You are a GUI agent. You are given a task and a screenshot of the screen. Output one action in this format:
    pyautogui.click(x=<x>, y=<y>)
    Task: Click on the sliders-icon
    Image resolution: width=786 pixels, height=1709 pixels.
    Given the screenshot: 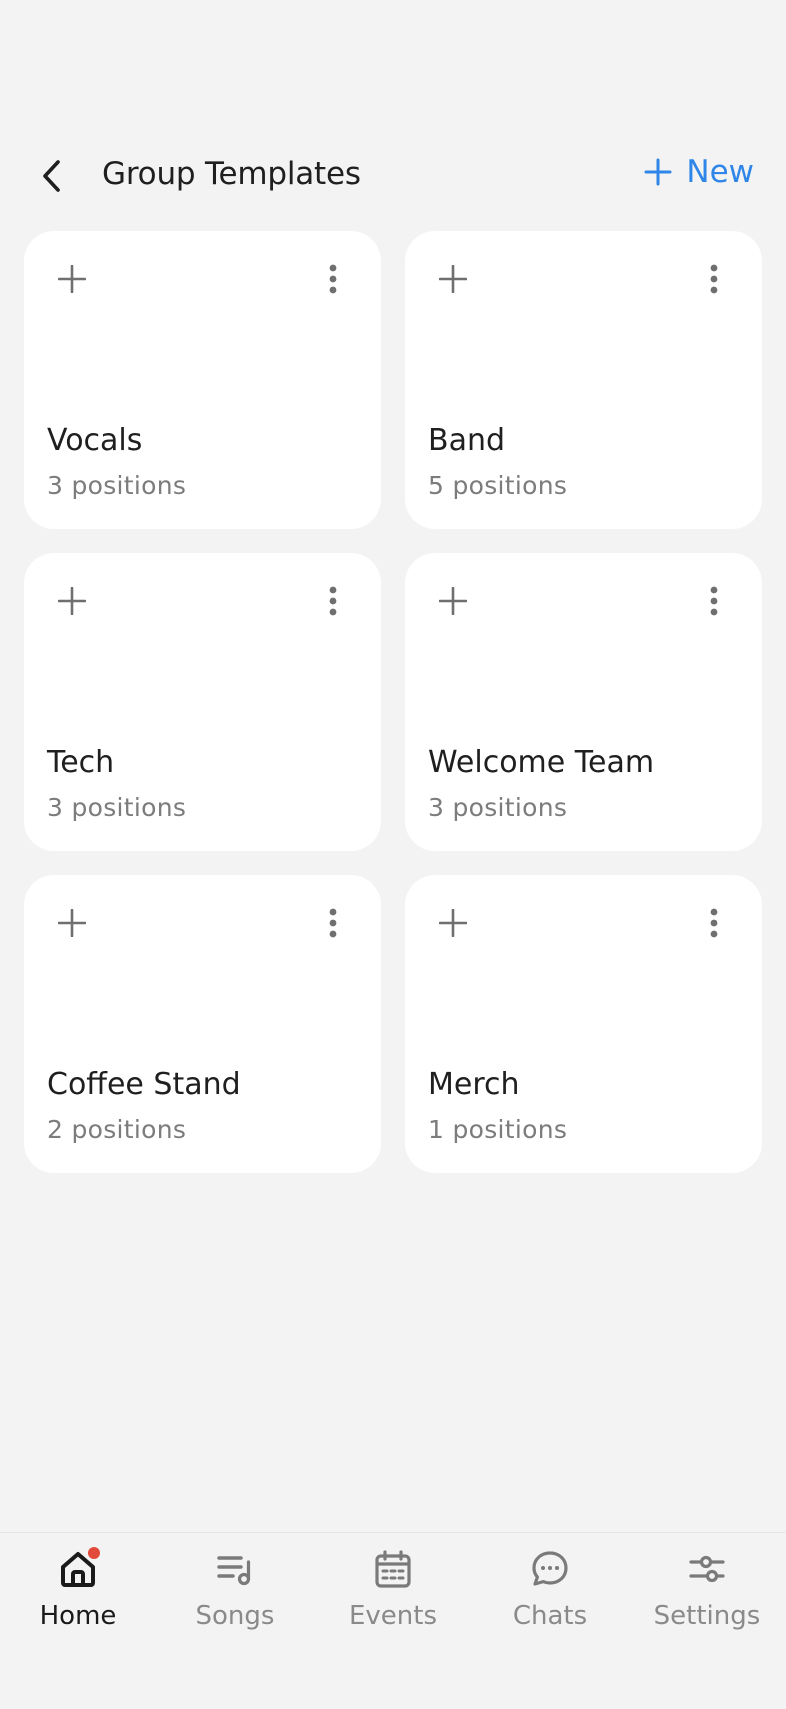 What is the action you would take?
    pyautogui.click(x=707, y=1569)
    